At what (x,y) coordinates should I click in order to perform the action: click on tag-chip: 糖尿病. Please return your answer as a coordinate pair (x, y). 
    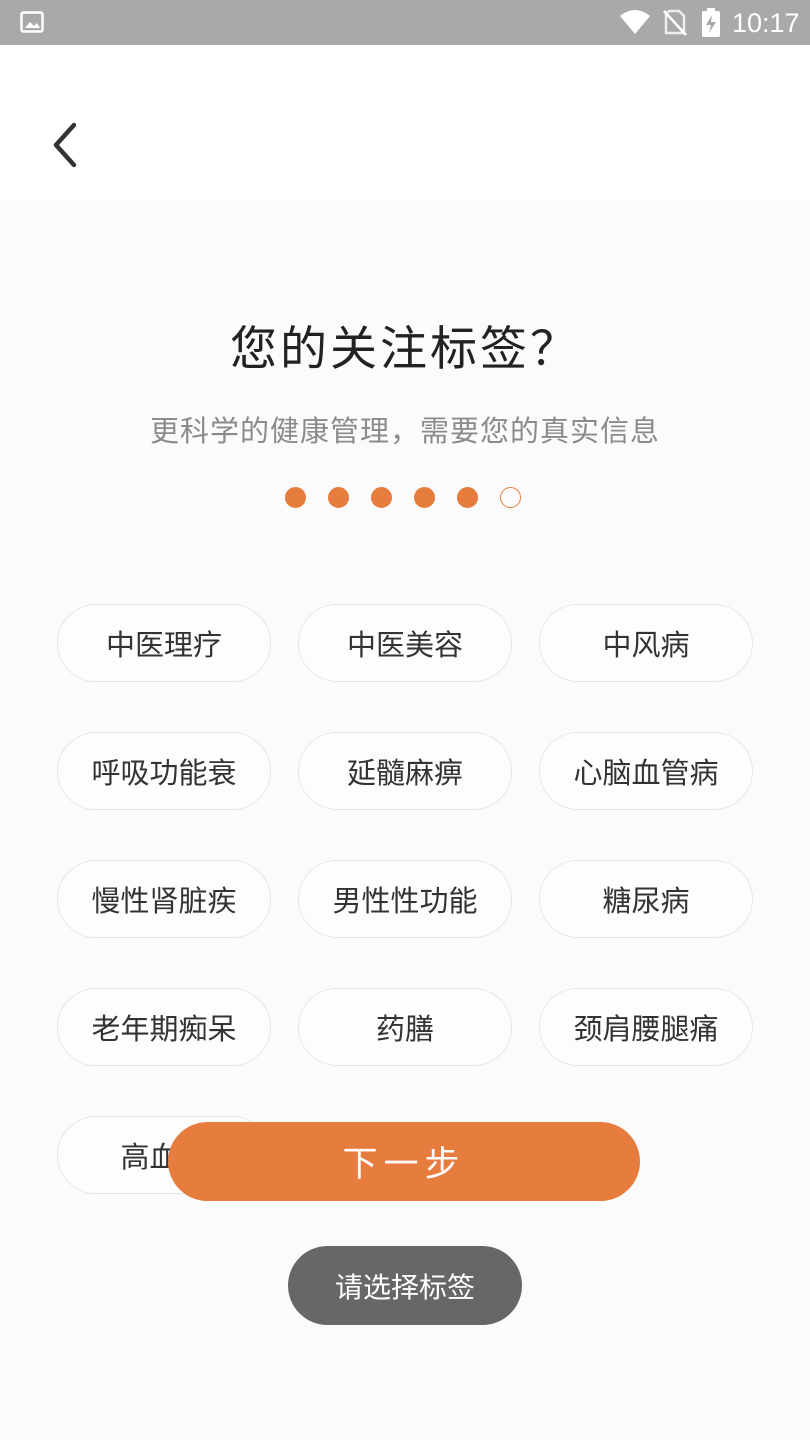
    Looking at the image, I should click on (646, 899).